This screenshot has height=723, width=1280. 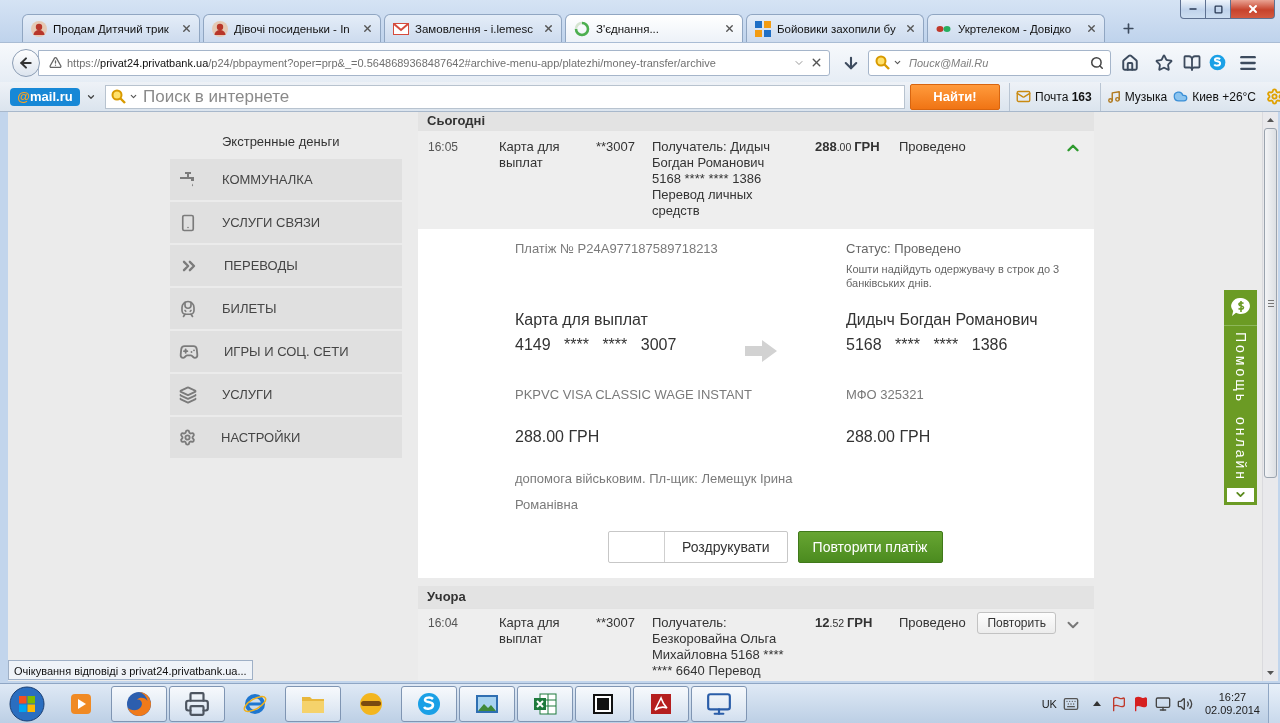 What do you see at coordinates (1270, 303) in the screenshot?
I see `scrollbar-thumb` at bounding box center [1270, 303].